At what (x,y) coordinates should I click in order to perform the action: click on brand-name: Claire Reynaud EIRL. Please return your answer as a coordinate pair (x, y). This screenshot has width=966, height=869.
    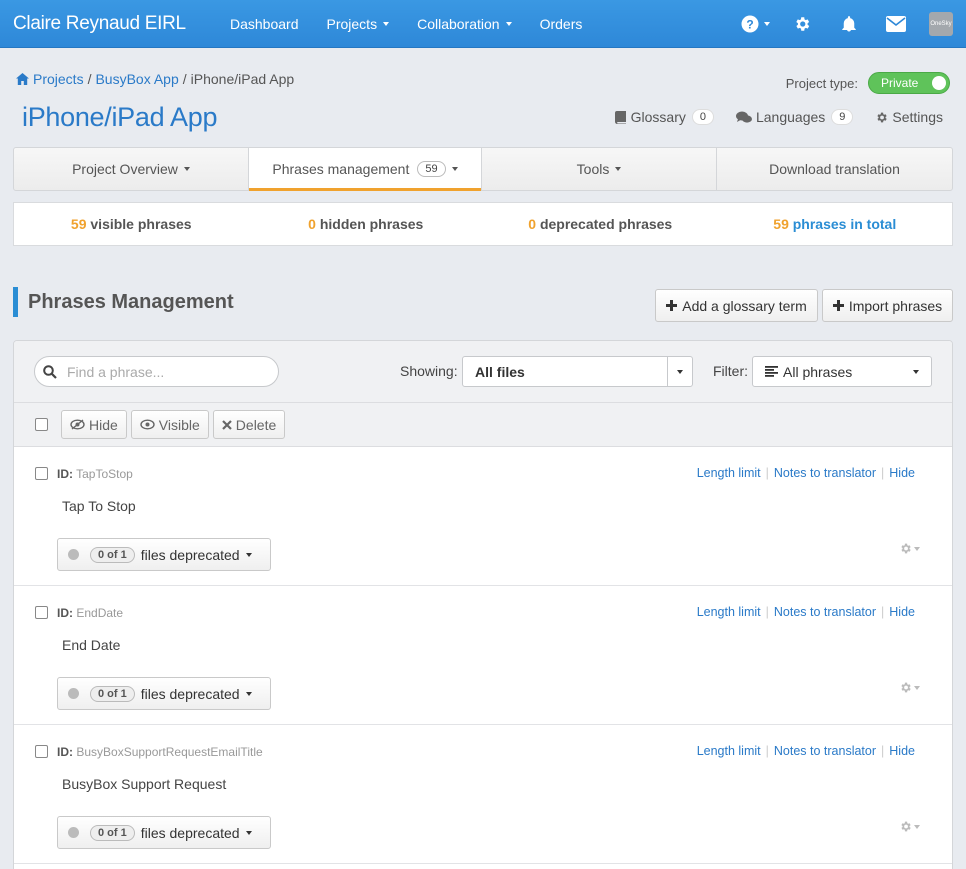
    Looking at the image, I should click on (114, 24).